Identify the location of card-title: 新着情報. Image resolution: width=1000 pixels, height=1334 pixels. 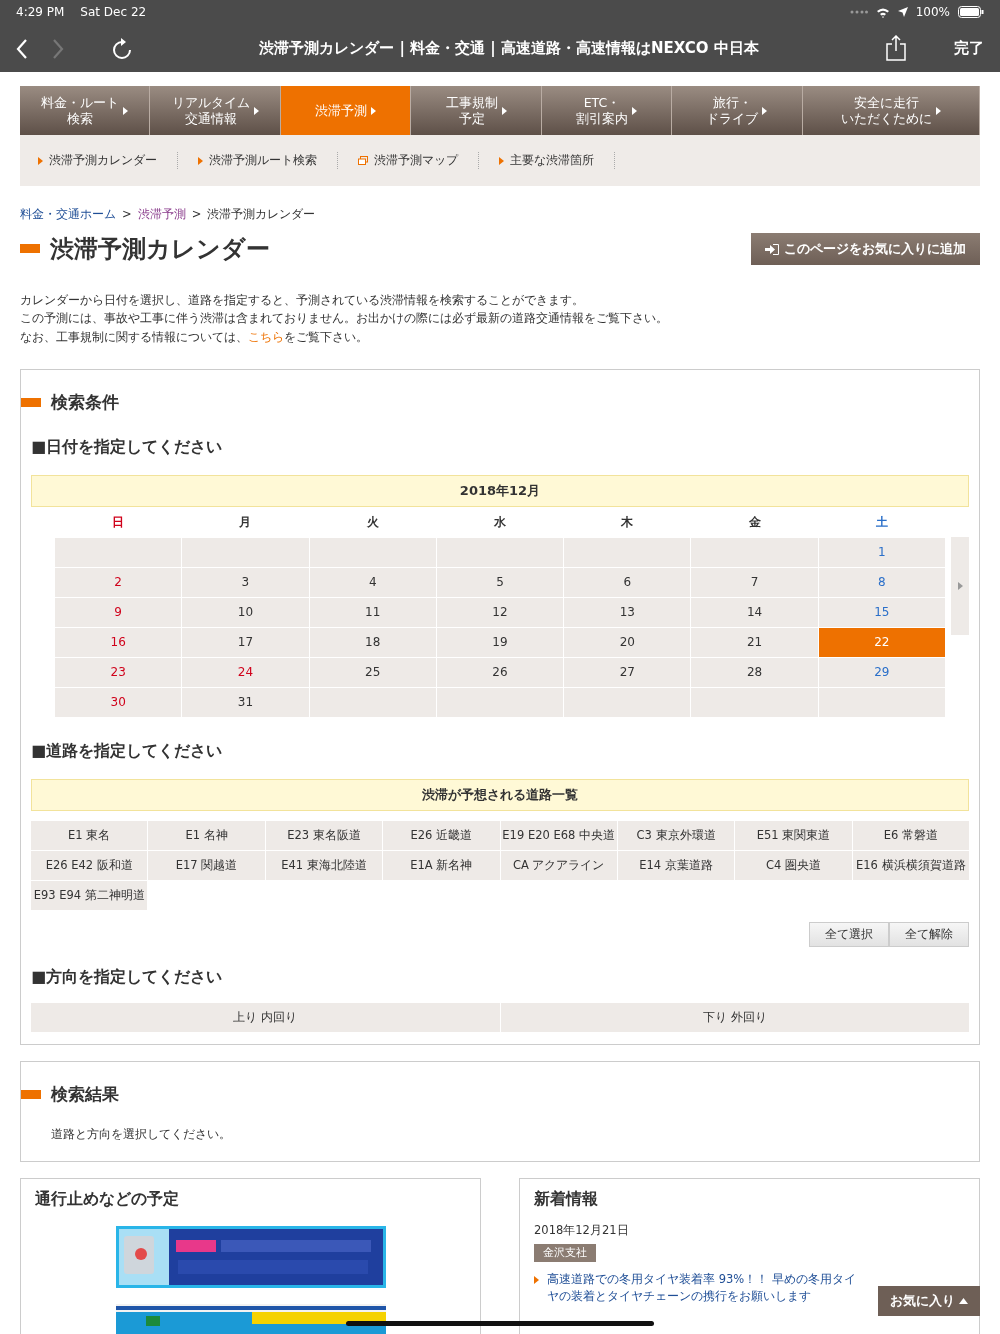
(566, 1198).